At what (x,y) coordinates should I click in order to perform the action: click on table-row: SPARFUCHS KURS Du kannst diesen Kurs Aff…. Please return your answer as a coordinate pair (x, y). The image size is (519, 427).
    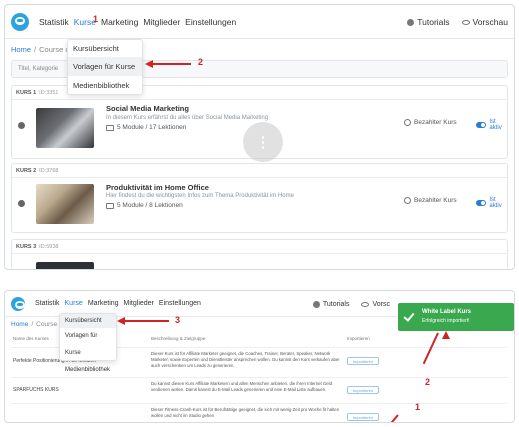
    Looking at the image, I should click on (259, 389).